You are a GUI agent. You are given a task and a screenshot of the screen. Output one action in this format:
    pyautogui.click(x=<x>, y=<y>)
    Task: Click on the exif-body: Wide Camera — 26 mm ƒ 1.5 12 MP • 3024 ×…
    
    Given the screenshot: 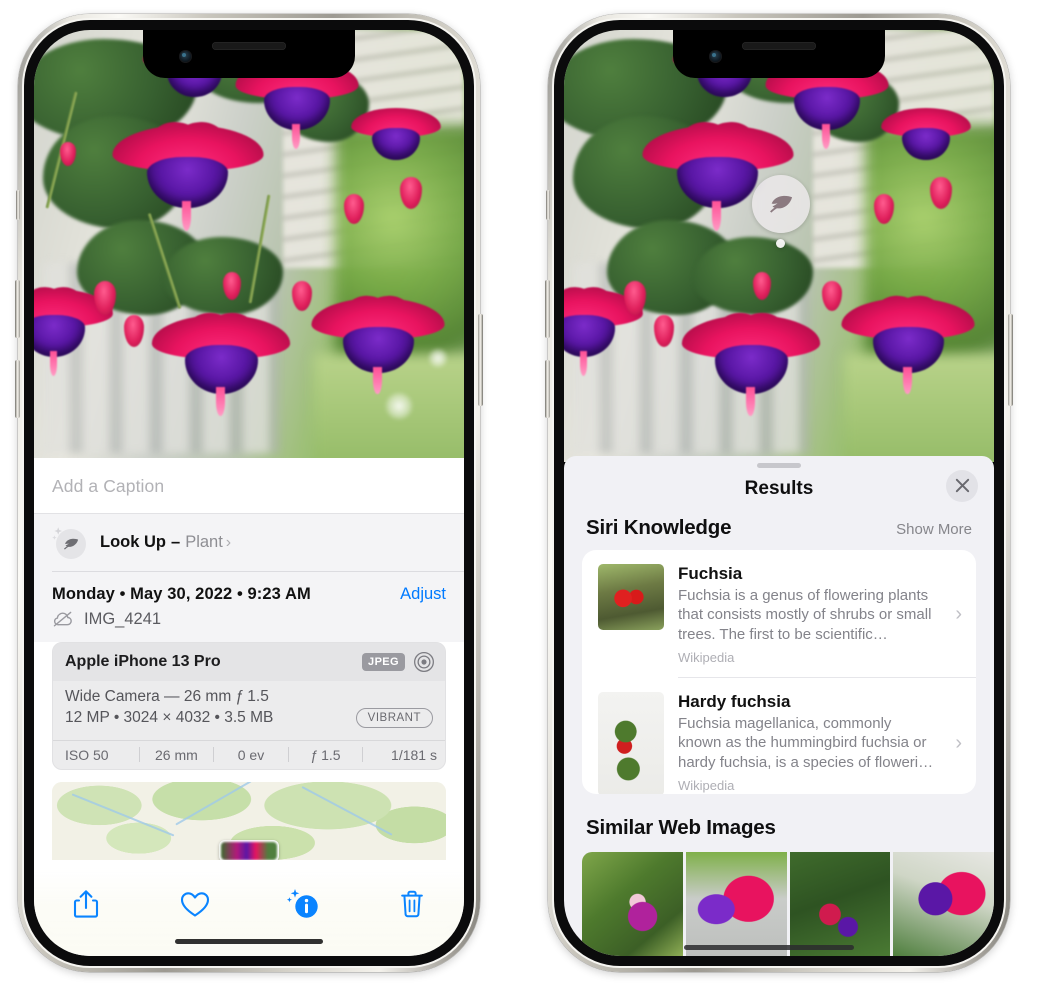 What is the action you would take?
    pyautogui.click(x=249, y=710)
    